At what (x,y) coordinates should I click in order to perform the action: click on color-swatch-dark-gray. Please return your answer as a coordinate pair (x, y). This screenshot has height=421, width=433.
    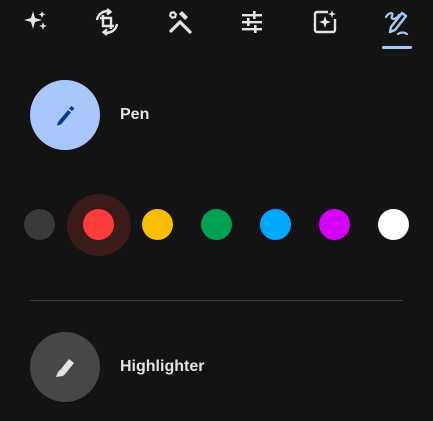
    Looking at the image, I should click on (39, 224).